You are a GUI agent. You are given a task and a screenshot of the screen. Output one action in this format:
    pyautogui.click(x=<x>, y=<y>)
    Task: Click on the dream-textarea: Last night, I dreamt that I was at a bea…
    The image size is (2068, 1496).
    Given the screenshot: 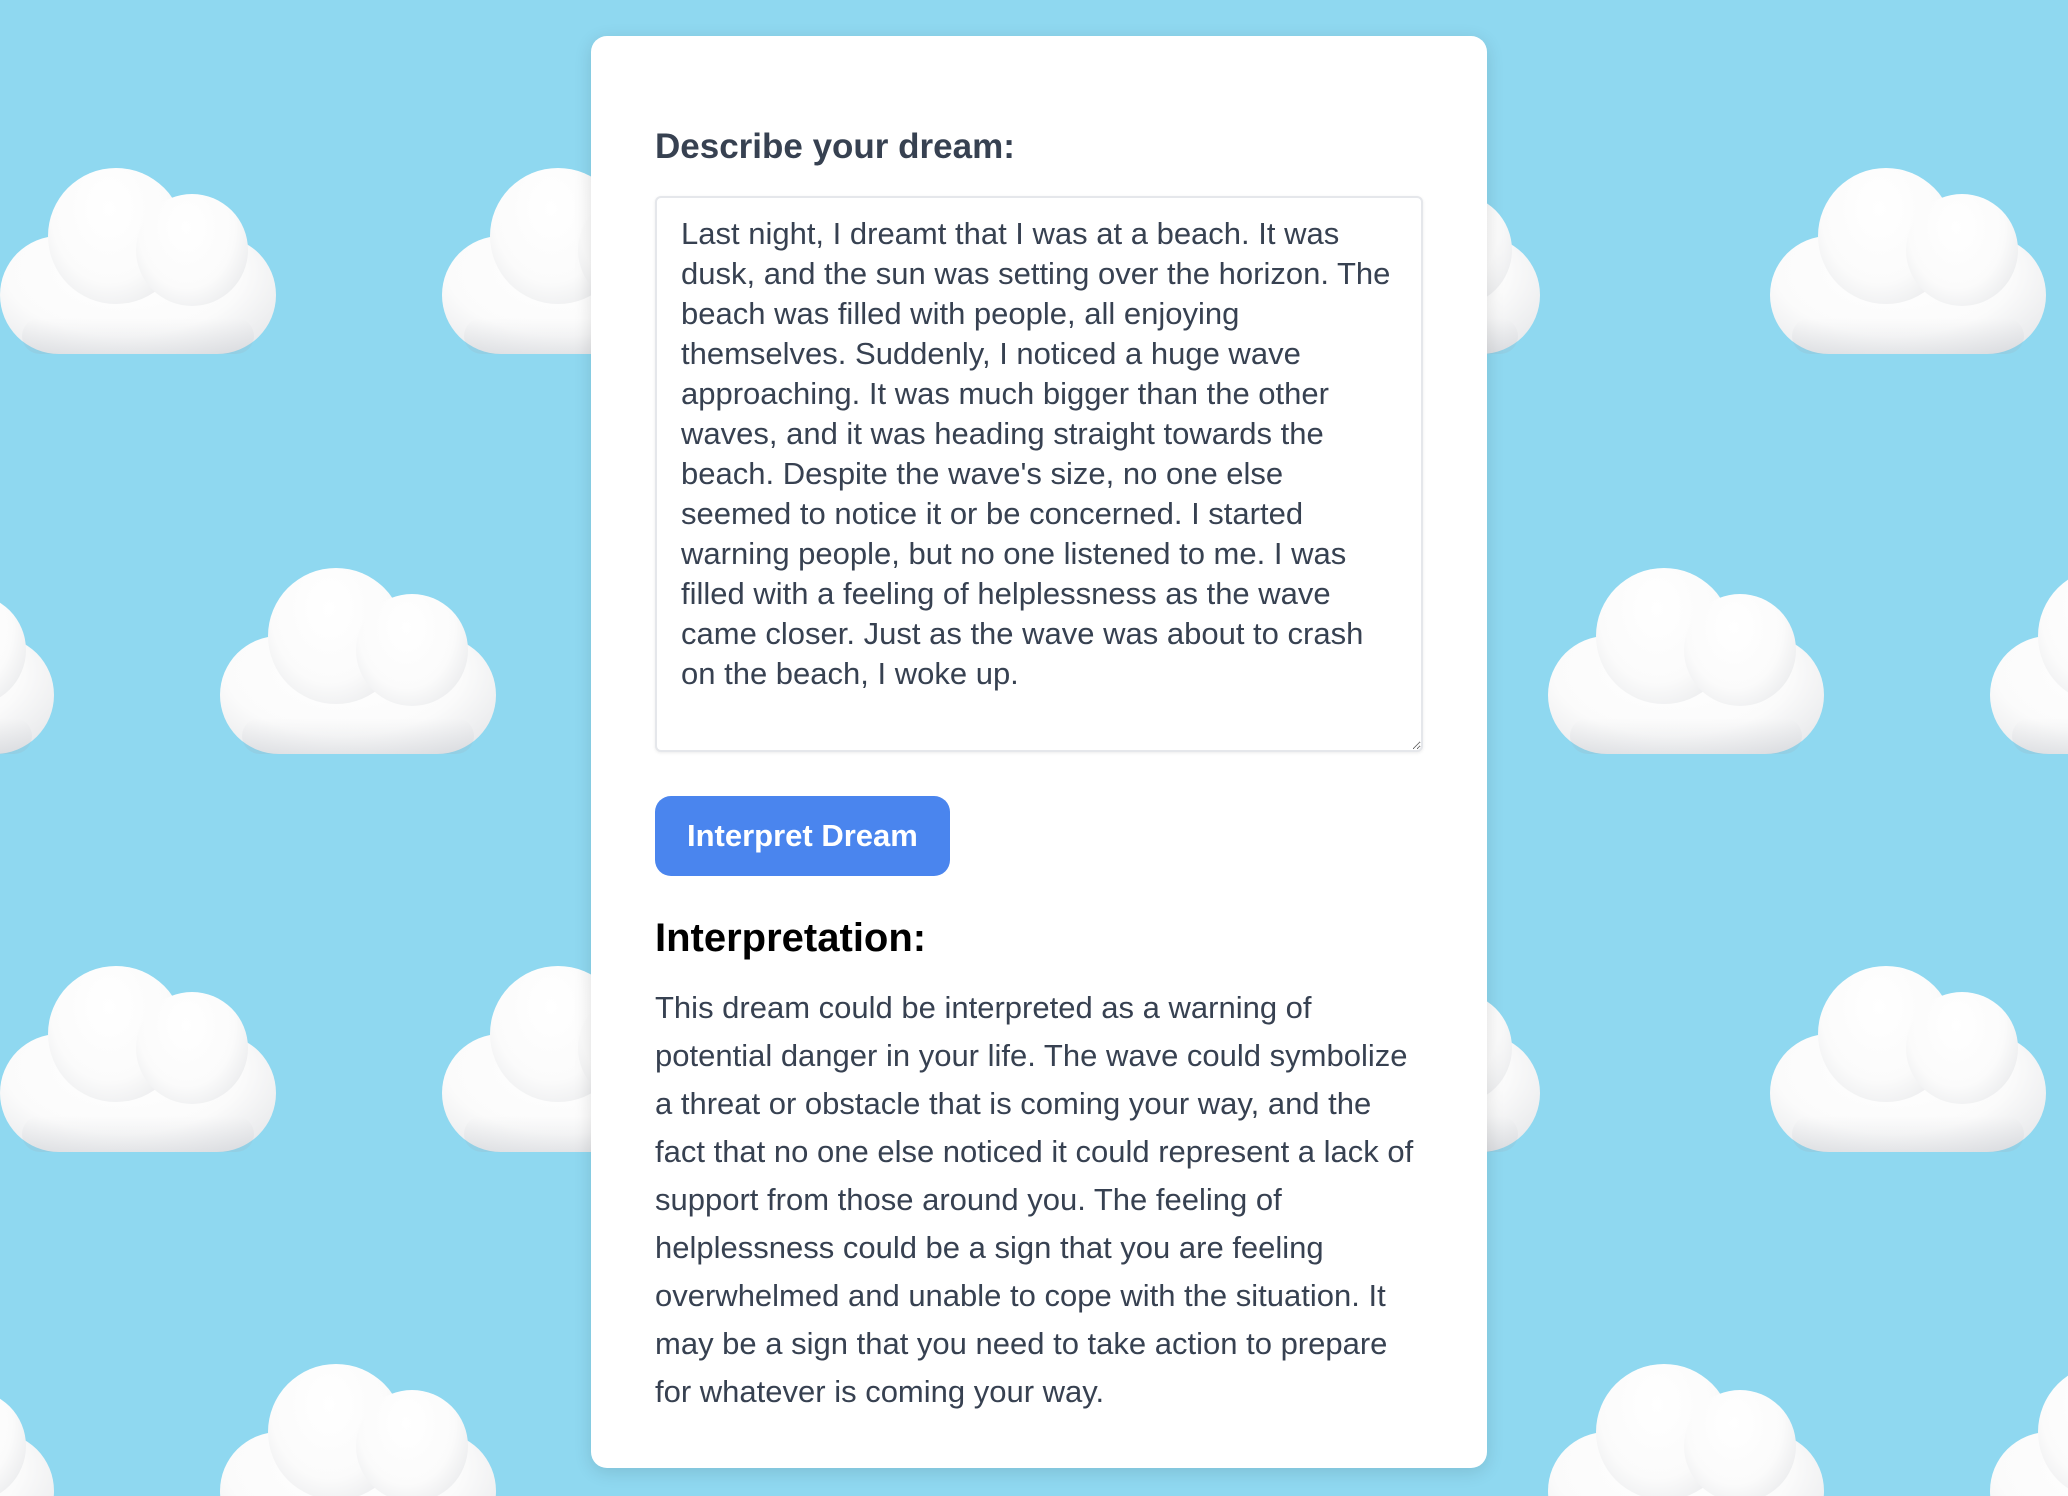 What is the action you would take?
    pyautogui.click(x=1039, y=473)
    